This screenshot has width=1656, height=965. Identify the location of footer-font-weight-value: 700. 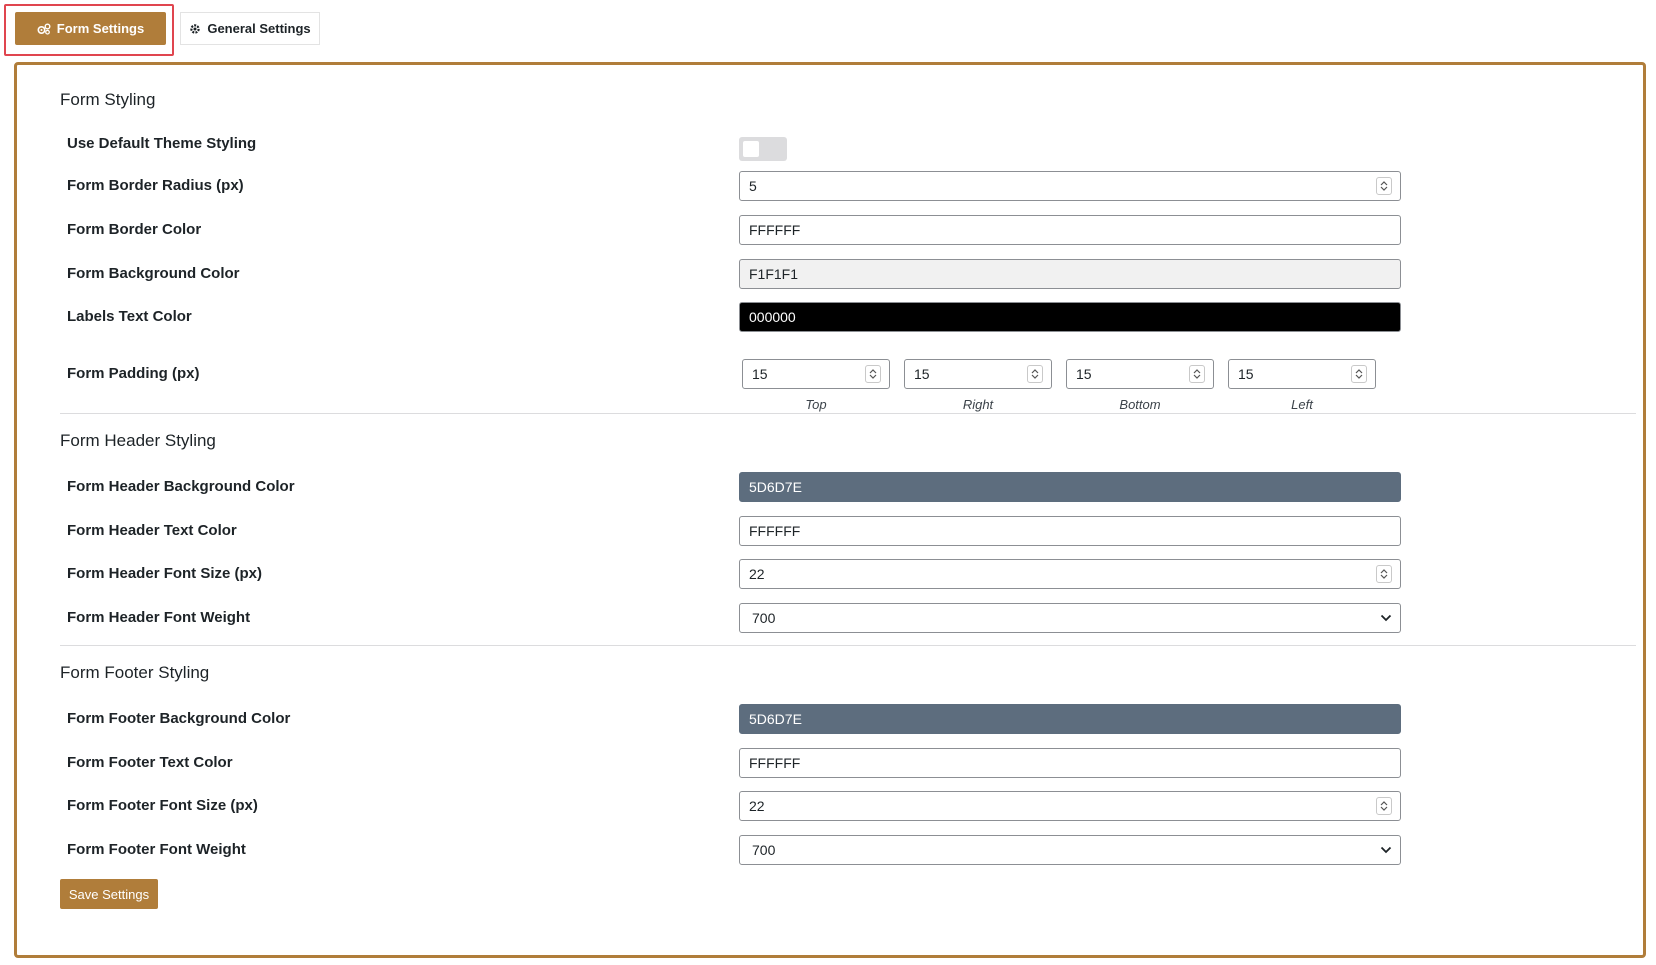
(764, 850).